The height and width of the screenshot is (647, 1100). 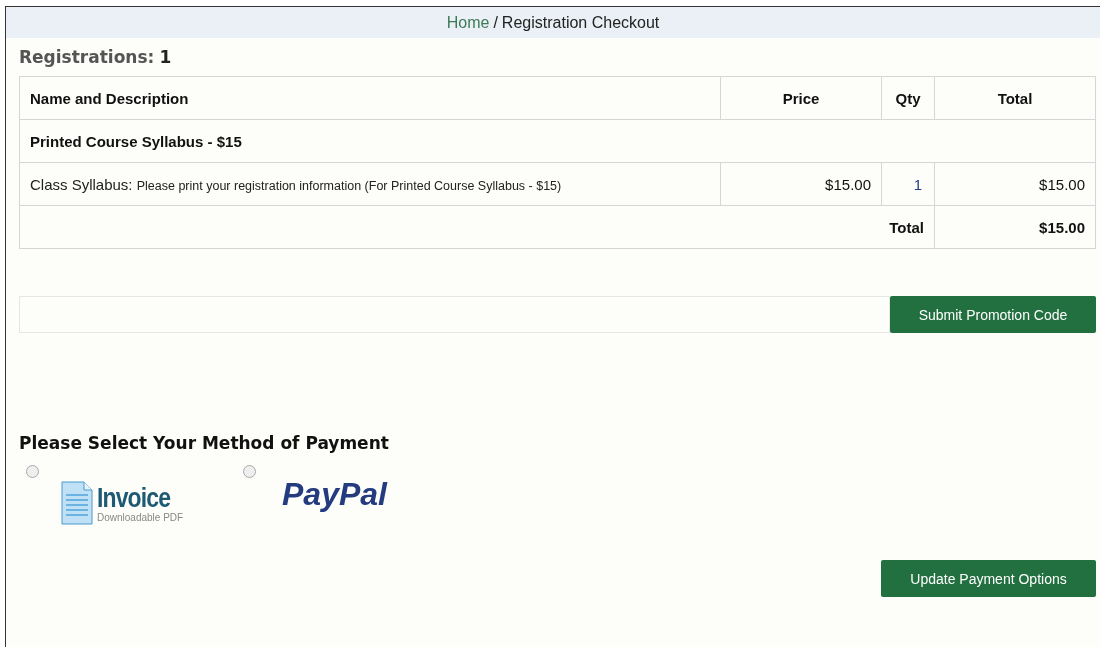 I want to click on registrations-label: Registrations:, so click(x=87, y=57).